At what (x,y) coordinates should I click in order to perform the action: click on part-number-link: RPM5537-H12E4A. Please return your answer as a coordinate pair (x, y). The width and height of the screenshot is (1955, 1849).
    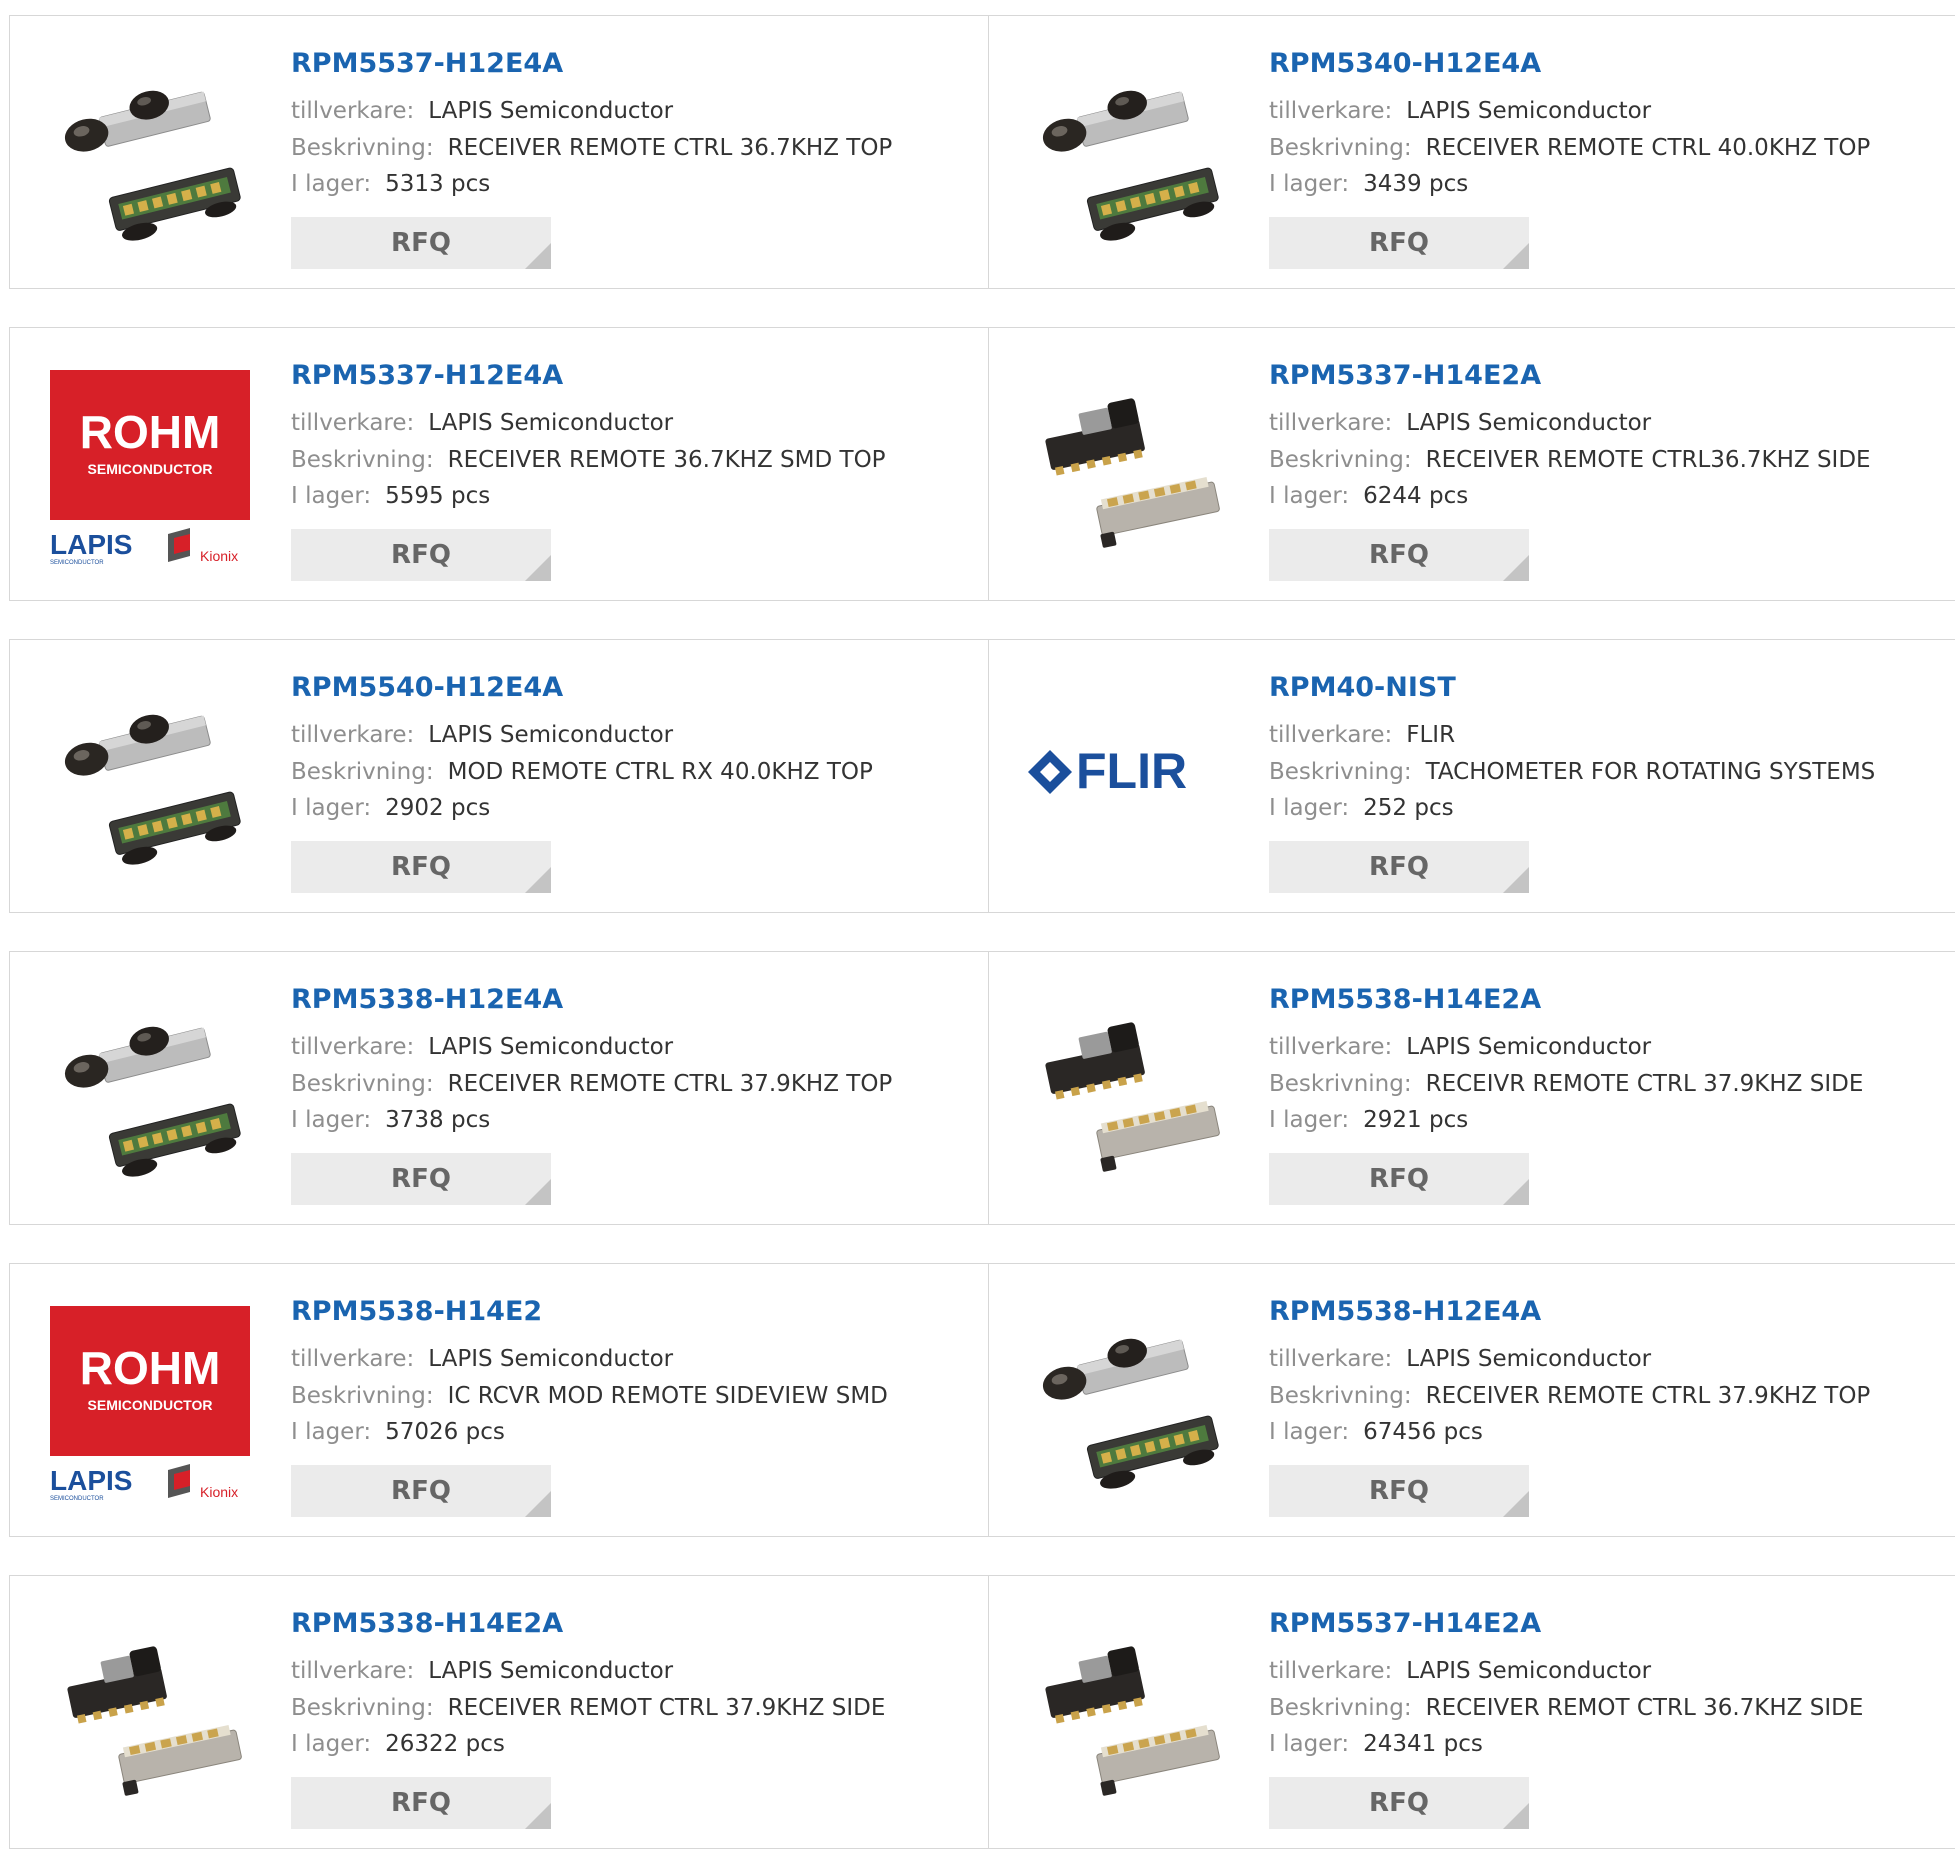
    Looking at the image, I should click on (427, 63).